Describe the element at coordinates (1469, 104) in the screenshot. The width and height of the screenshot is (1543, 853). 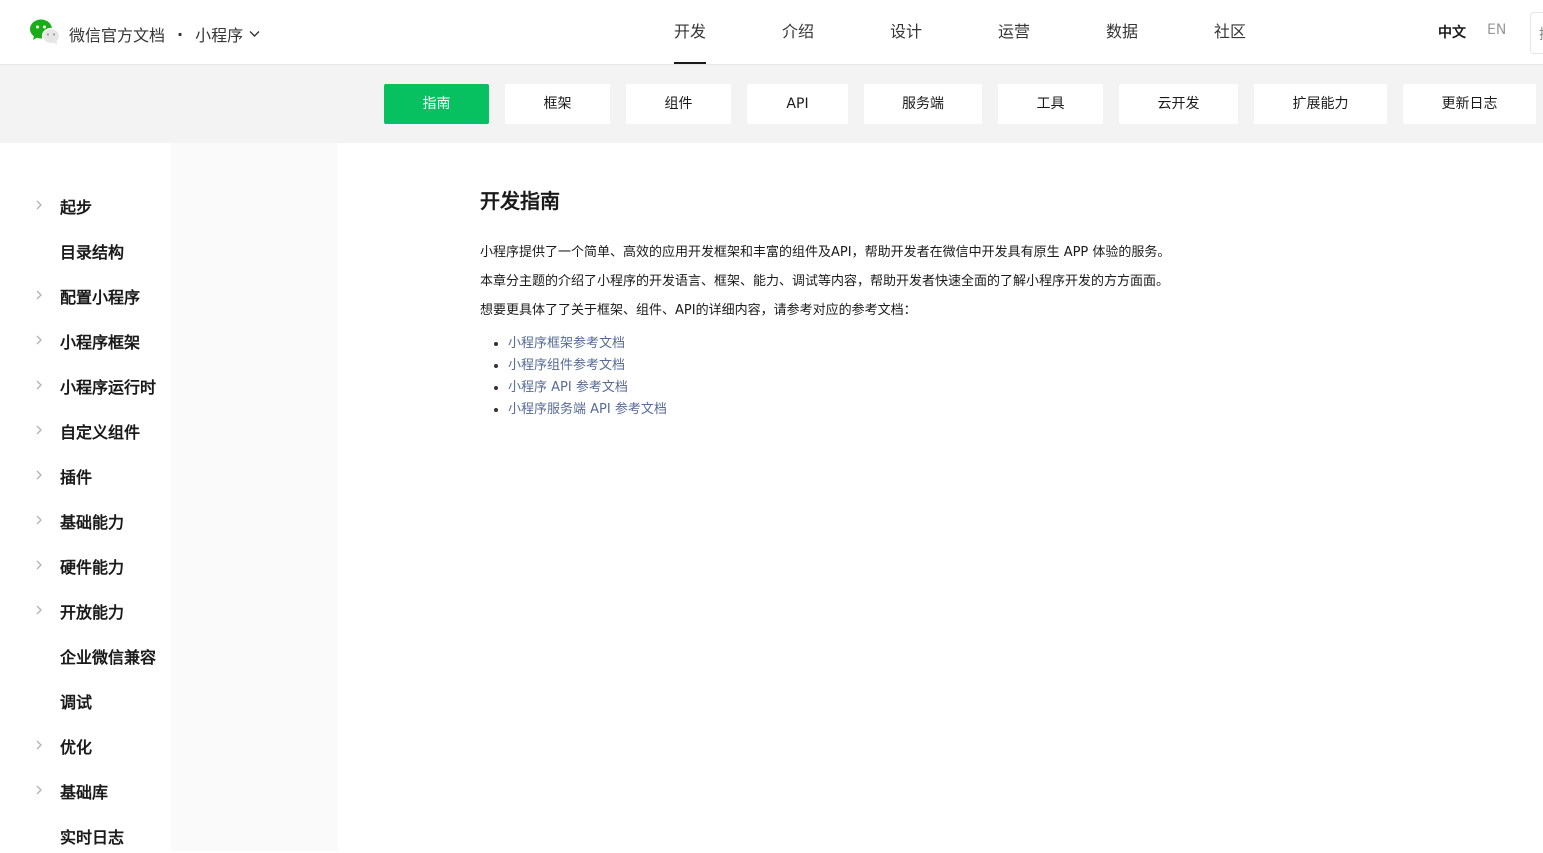
I see `tab-changelog: 更新日志` at that location.